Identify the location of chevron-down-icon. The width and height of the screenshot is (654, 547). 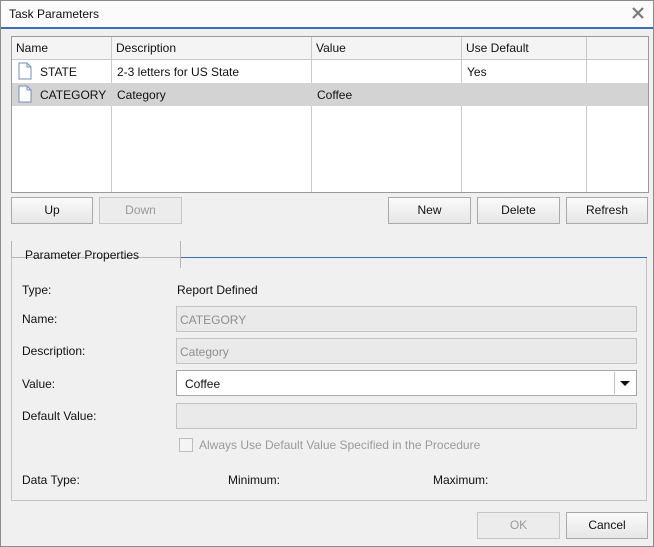
(625, 383).